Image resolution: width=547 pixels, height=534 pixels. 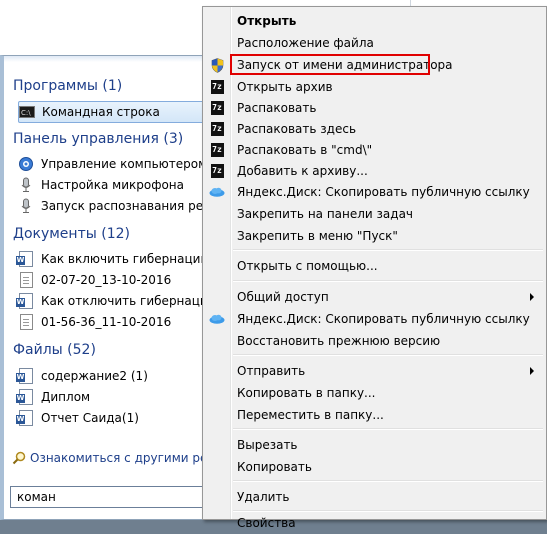 I want to click on result-item-label: Диплом, so click(x=66, y=397).